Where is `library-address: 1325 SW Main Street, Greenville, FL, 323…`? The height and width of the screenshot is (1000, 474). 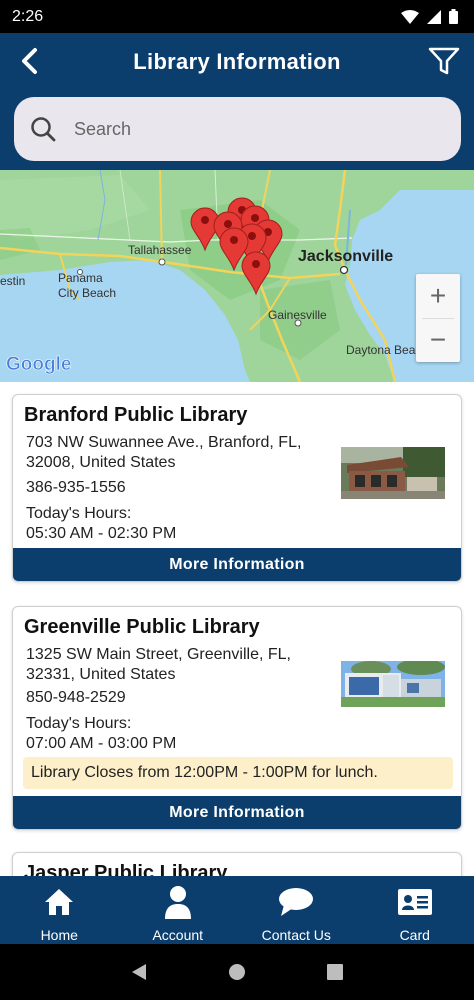 library-address: 1325 SW Main Street, Greenville, FL, 323… is located at coordinates (158, 664).